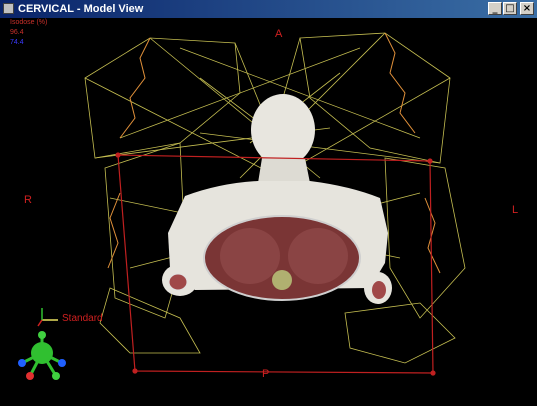 The height and width of the screenshot is (406, 537). I want to click on left-arm-section, so click(178, 282).